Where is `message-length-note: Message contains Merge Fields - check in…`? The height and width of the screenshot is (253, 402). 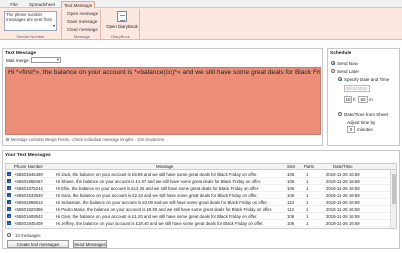 message-length-note: Message contains Merge Fields - check in… is located at coordinates (88, 139).